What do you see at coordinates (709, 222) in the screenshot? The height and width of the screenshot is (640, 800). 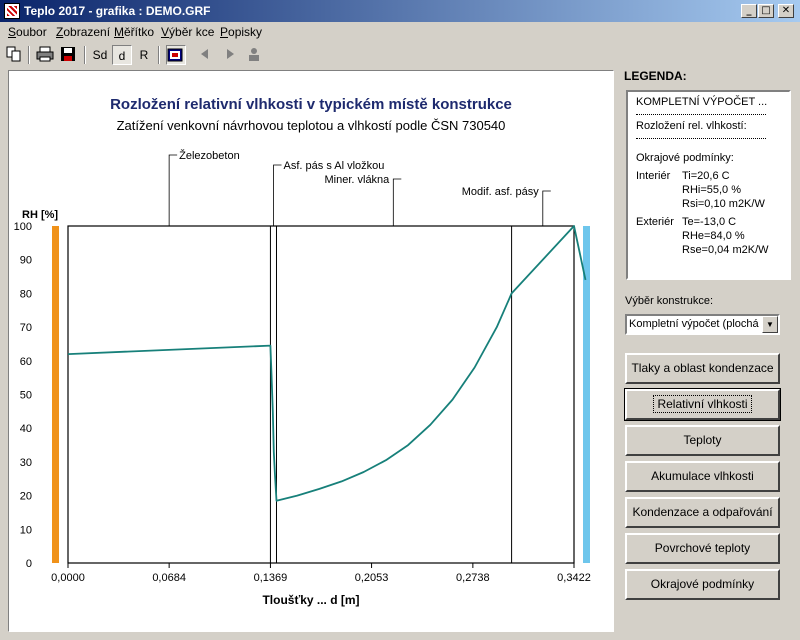 I see `legend-exterior-te: Te=-13,0 C` at bounding box center [709, 222].